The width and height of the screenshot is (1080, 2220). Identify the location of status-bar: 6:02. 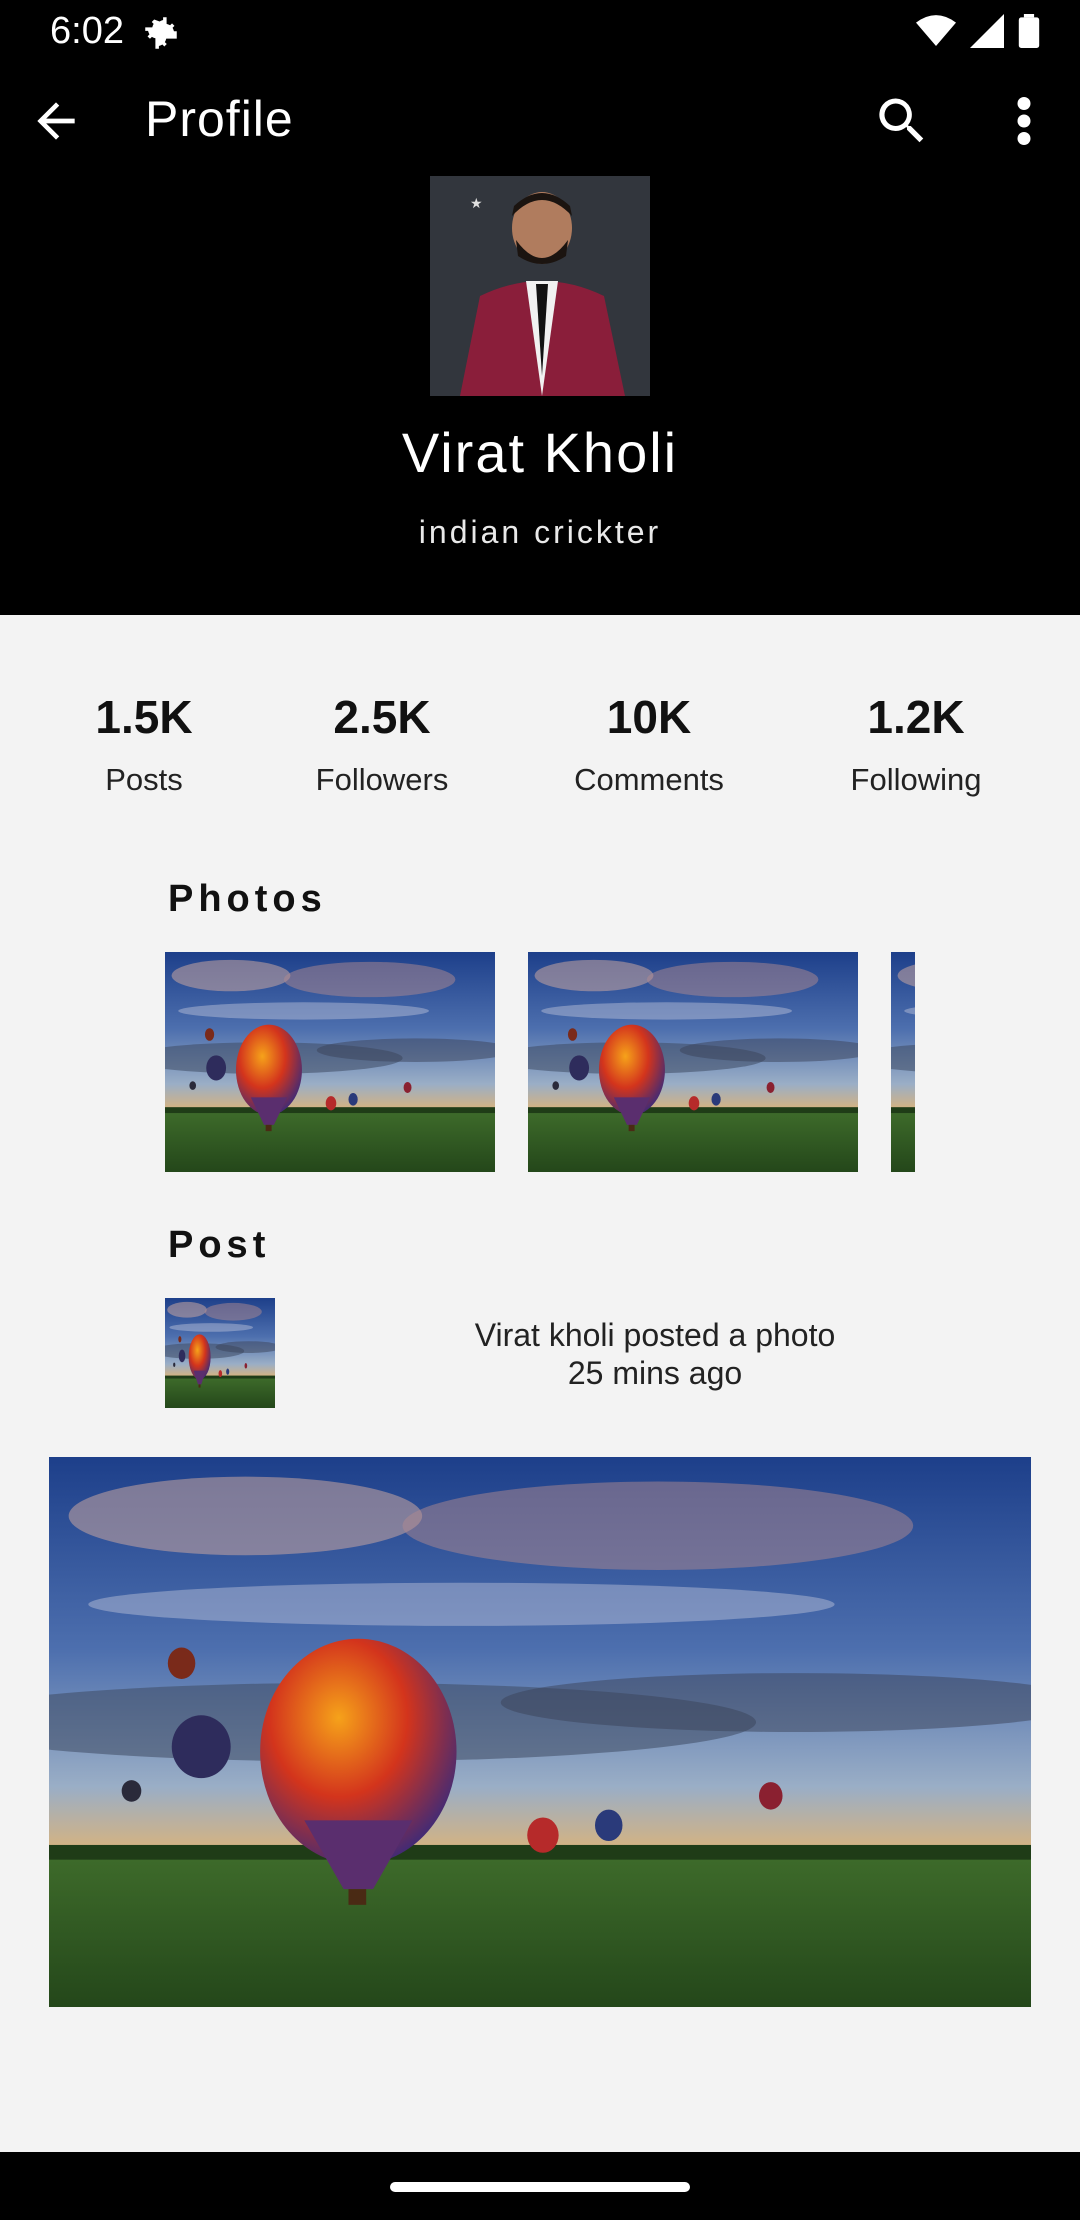
(540, 33).